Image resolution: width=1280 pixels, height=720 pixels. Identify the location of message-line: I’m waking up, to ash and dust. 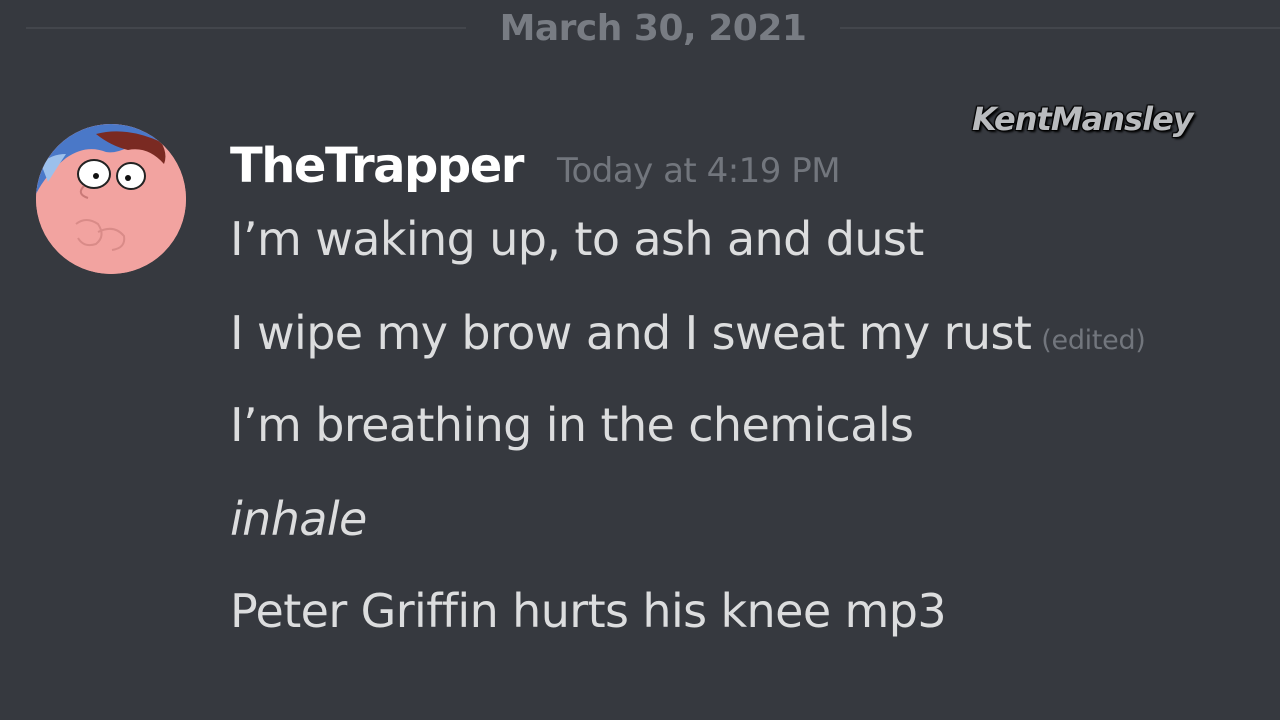
(577, 239).